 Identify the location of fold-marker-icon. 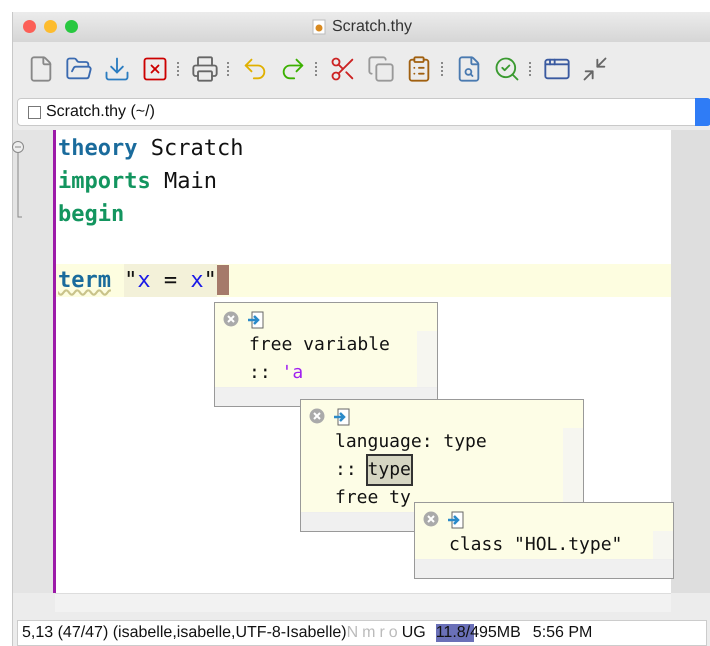
(18, 180).